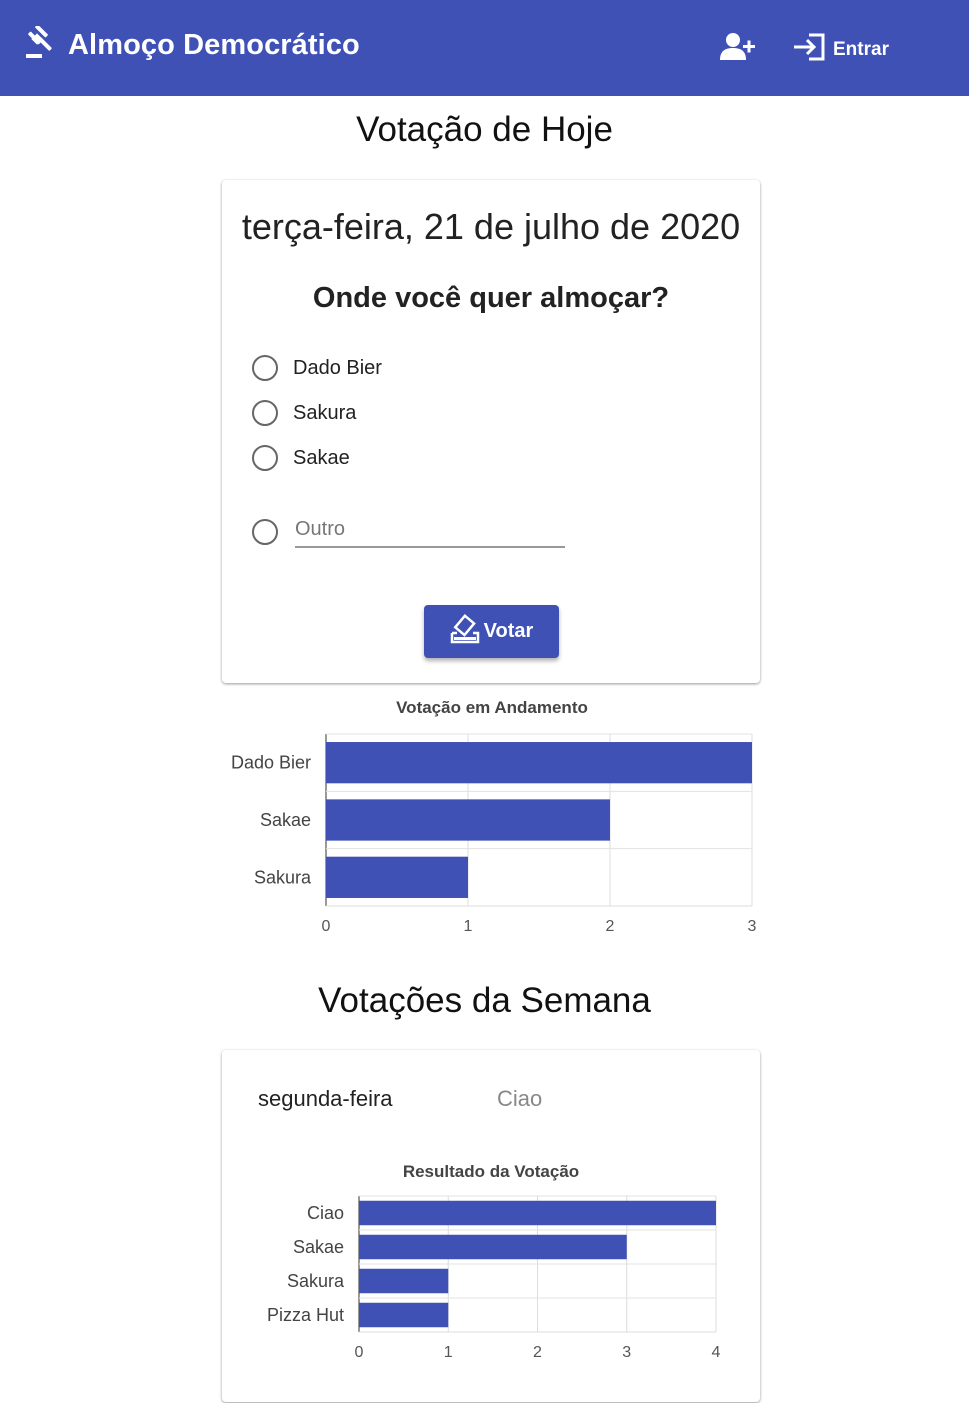 The image size is (969, 1403). I want to click on week-section-title: Votações da Semana, so click(484, 1000).